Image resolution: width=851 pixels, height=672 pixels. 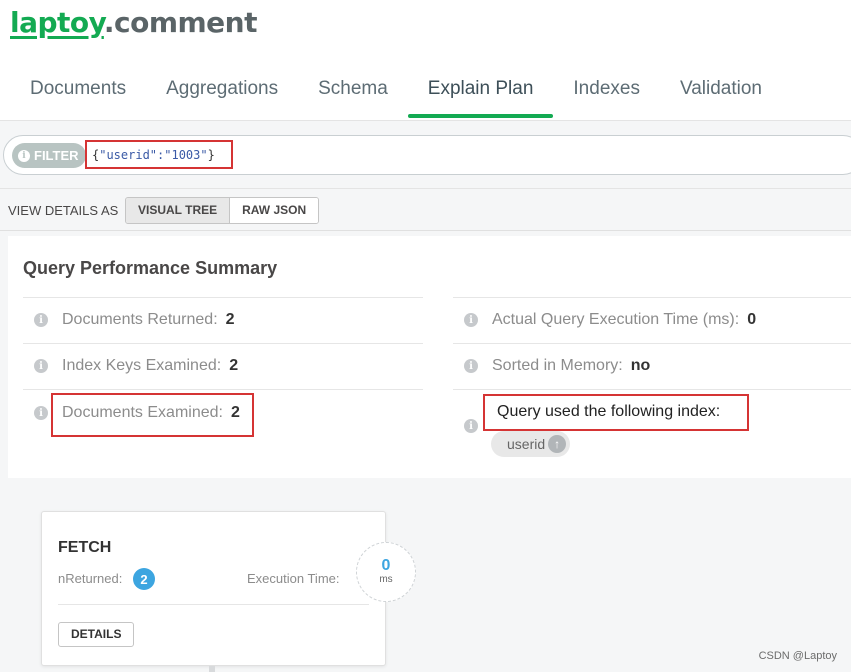 I want to click on tab-aggregations: Aggregations, so click(x=222, y=95).